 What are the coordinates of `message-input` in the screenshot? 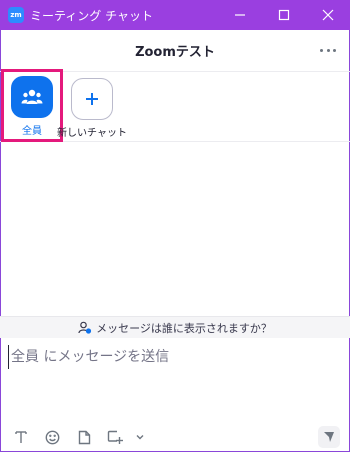 It's located at (173, 357).